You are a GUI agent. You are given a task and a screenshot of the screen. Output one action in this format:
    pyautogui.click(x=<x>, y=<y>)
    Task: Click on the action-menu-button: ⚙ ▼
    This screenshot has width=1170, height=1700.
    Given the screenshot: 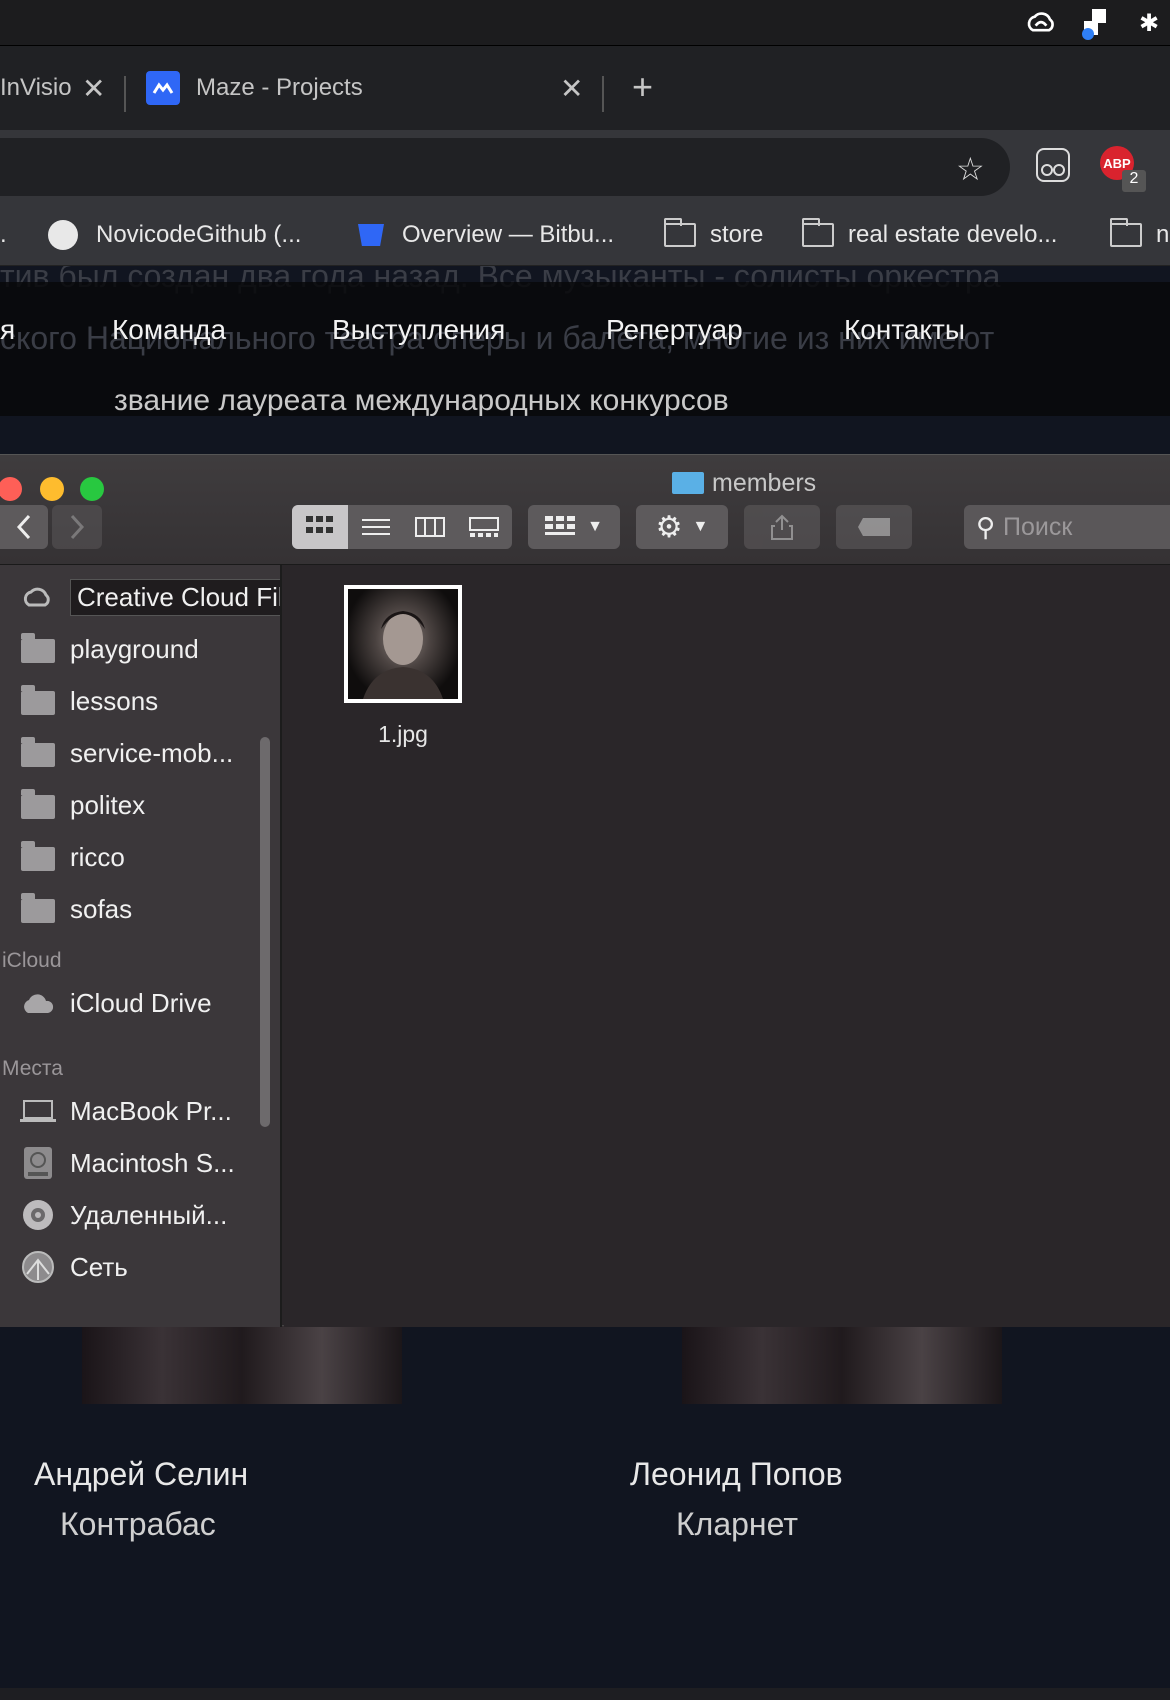 What is the action you would take?
    pyautogui.click(x=682, y=527)
    